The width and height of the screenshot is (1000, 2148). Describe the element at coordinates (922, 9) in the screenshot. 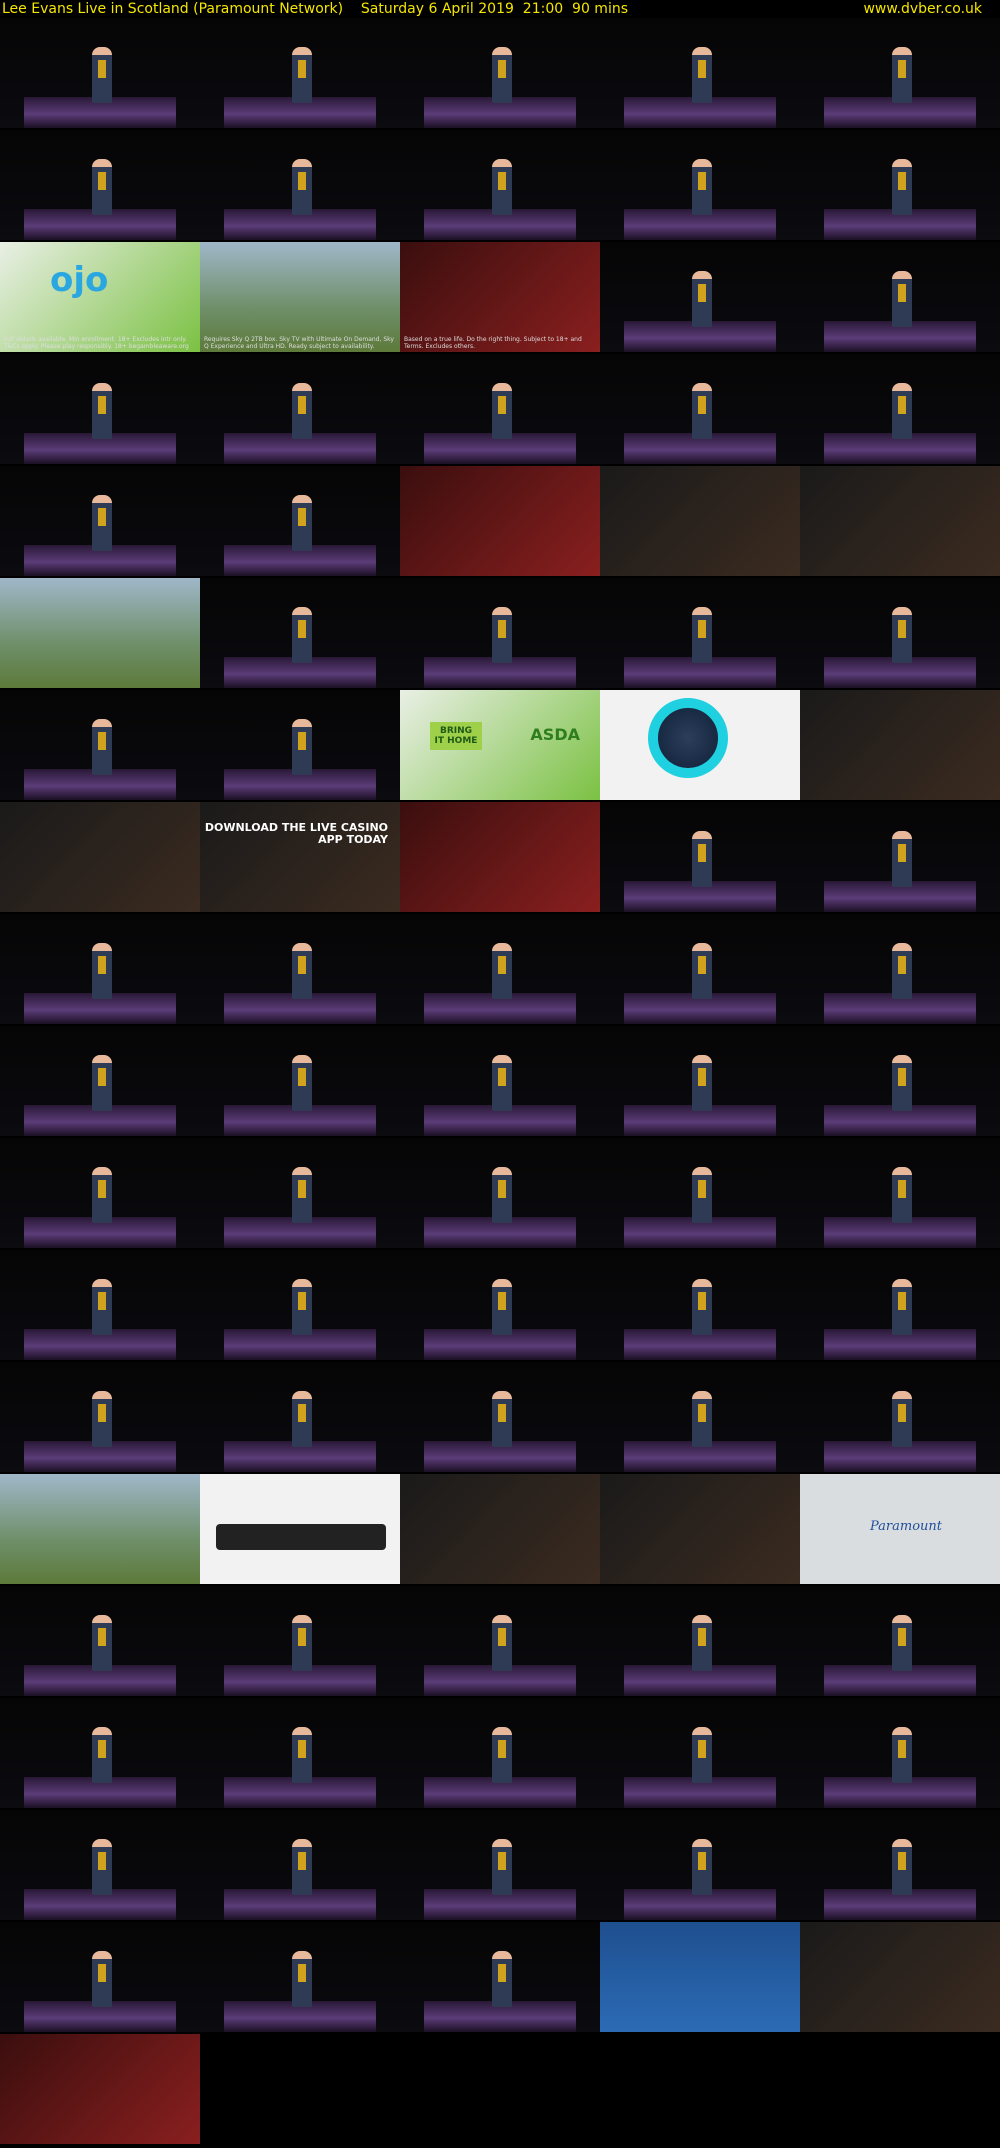

I see `site-link: www.dvber.co.uk` at that location.